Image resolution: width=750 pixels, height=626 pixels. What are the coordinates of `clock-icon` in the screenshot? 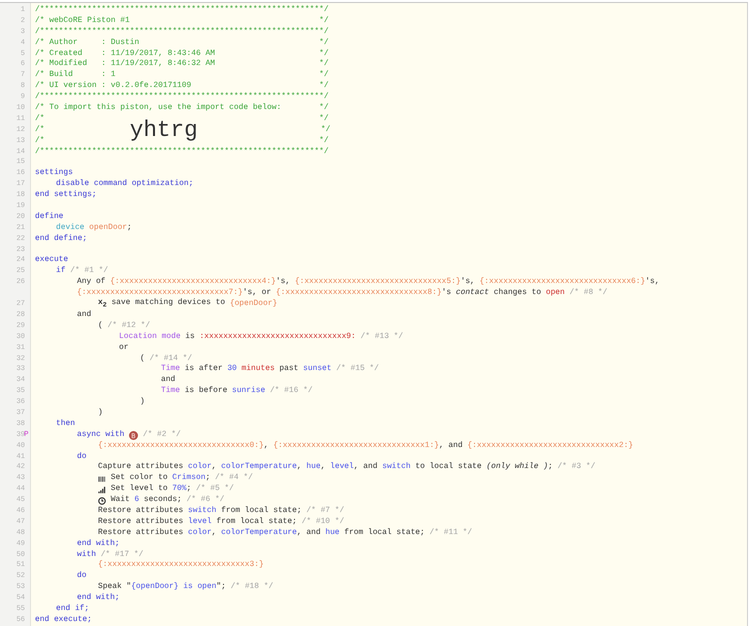 It's located at (102, 500).